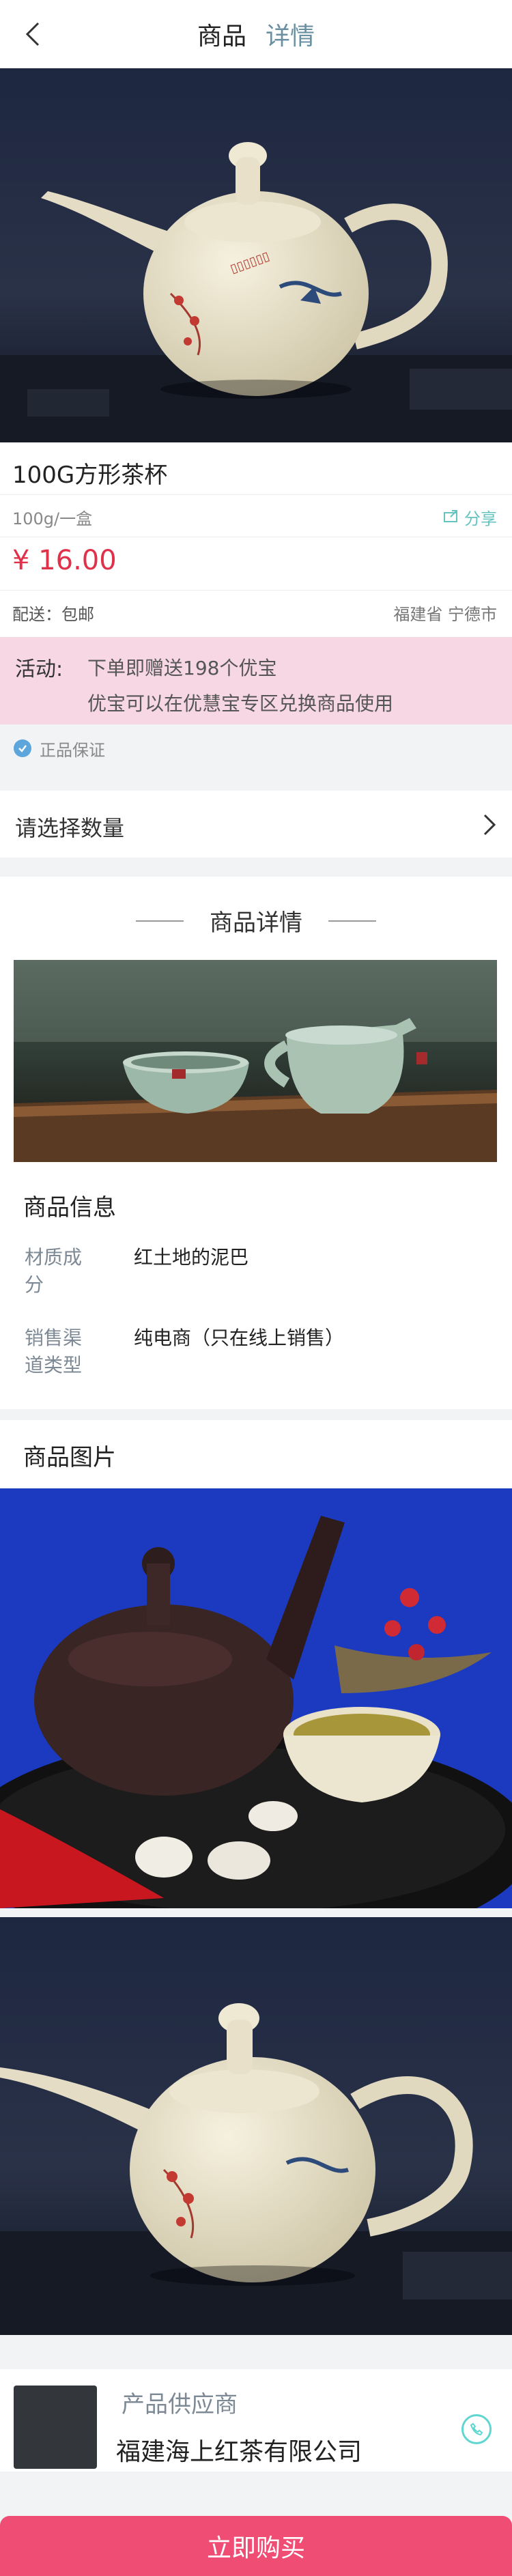 The width and height of the screenshot is (512, 2576). Describe the element at coordinates (182, 668) in the screenshot. I see `promotion-line-1: 下单即赠送198个优宝` at that location.